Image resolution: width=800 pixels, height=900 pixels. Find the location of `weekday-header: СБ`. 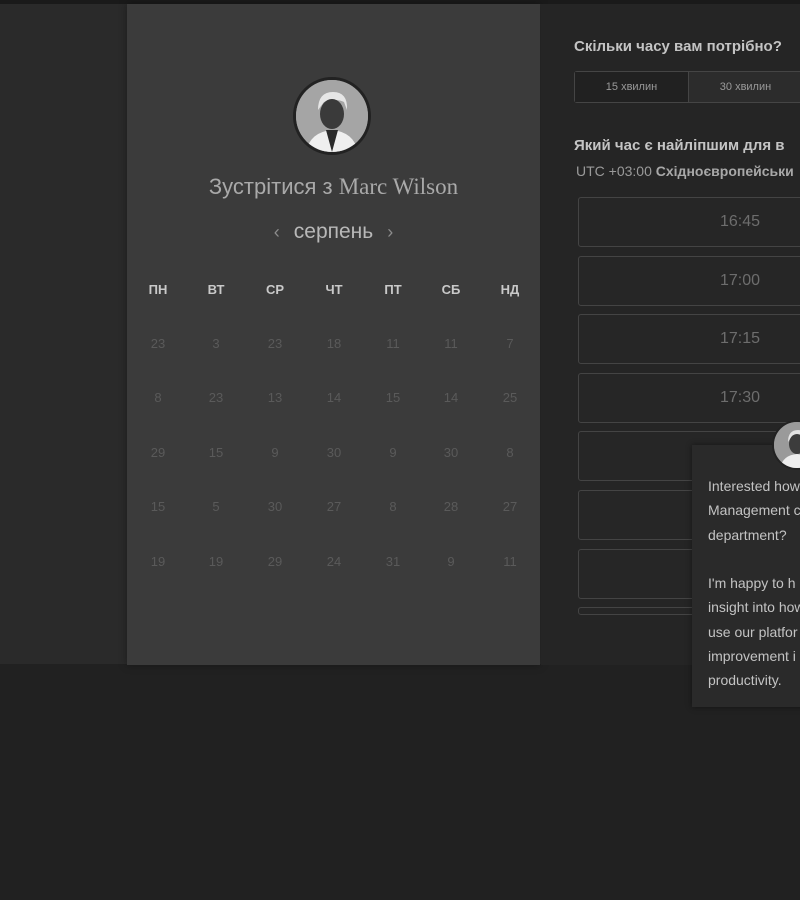

weekday-header: СБ is located at coordinates (451, 289).